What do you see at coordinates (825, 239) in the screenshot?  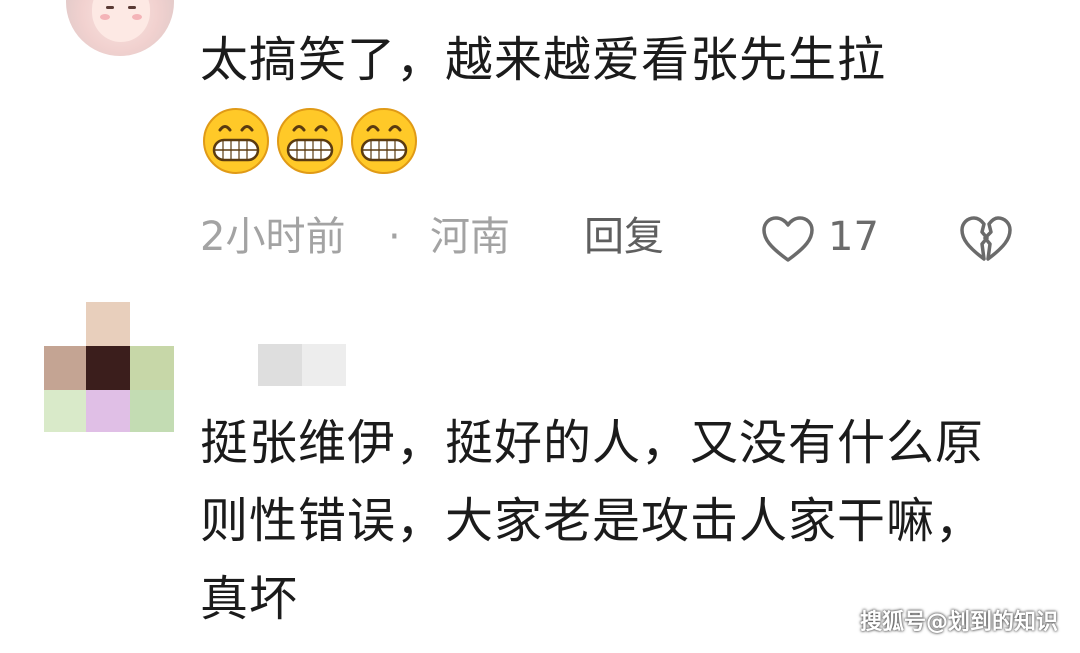 I see `like-button: 17` at bounding box center [825, 239].